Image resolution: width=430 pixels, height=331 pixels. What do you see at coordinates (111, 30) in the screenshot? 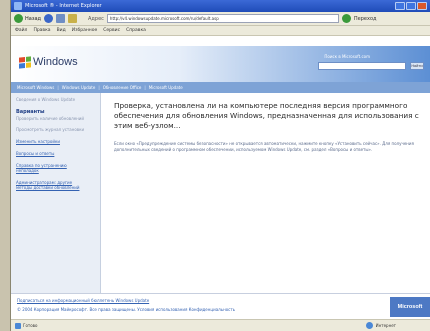
I see `menu-tools: Сервис` at bounding box center [111, 30].